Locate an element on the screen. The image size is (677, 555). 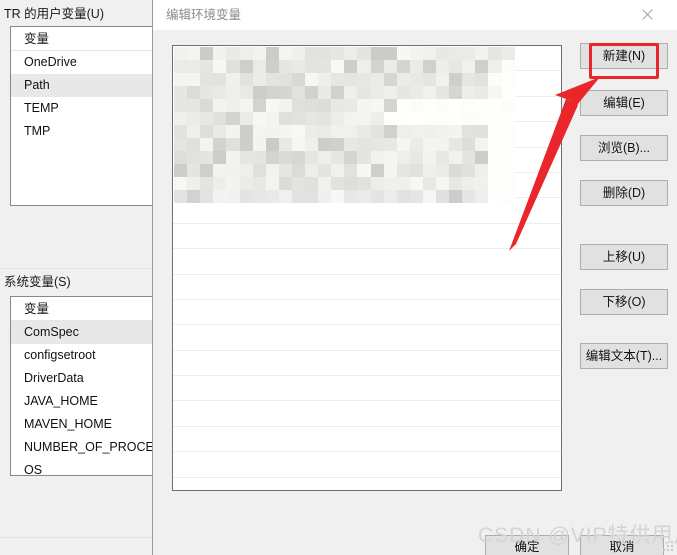
list-item: ComSpec is located at coordinates (81, 332).